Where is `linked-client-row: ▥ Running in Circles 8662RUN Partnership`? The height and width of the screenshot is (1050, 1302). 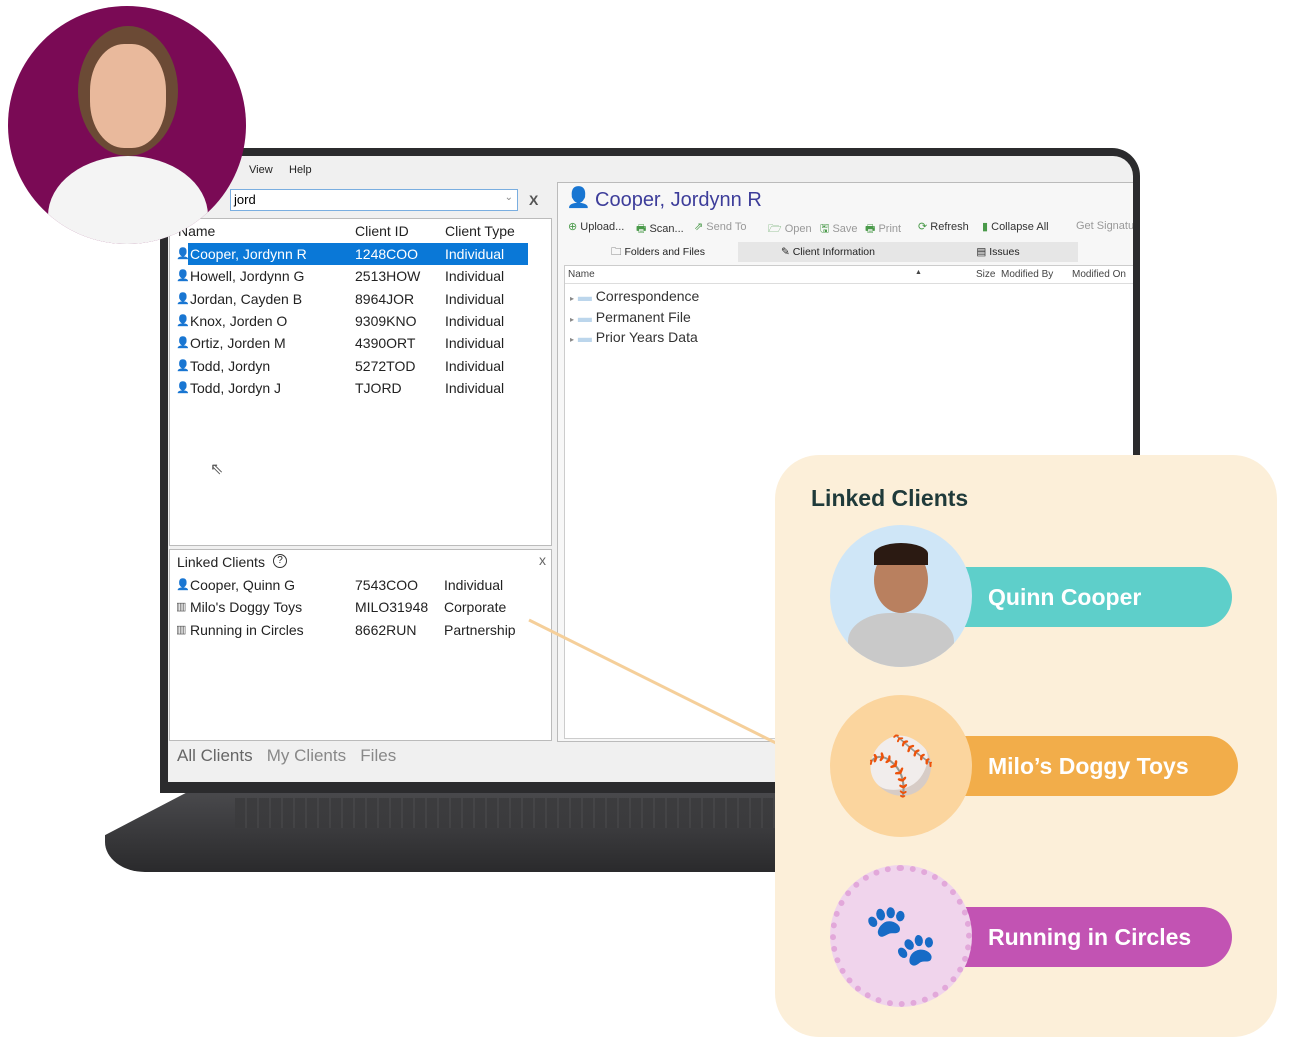 linked-client-row: ▥ Running in Circles 8662RUN Partnership is located at coordinates (351, 630).